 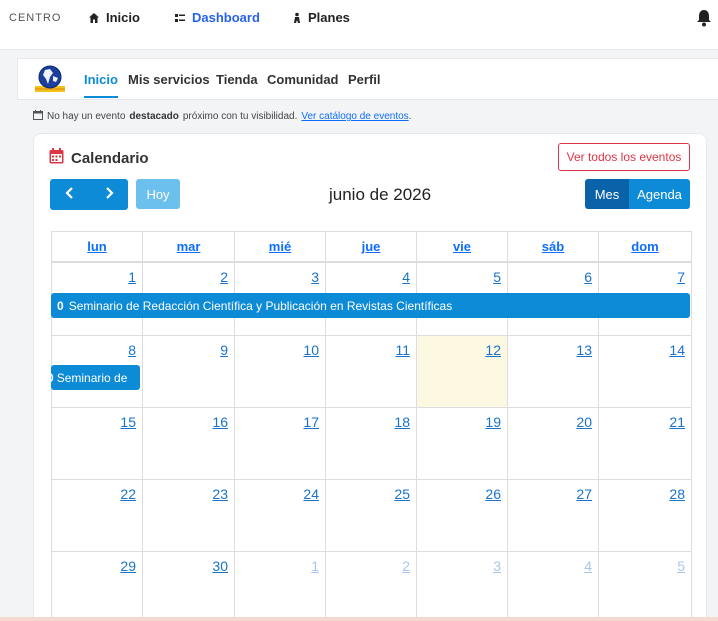 I want to click on event-catalog-link: Ver catálogo de eventos, so click(x=354, y=116).